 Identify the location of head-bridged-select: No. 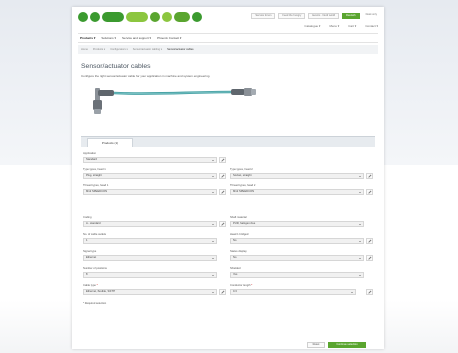
(297, 241).